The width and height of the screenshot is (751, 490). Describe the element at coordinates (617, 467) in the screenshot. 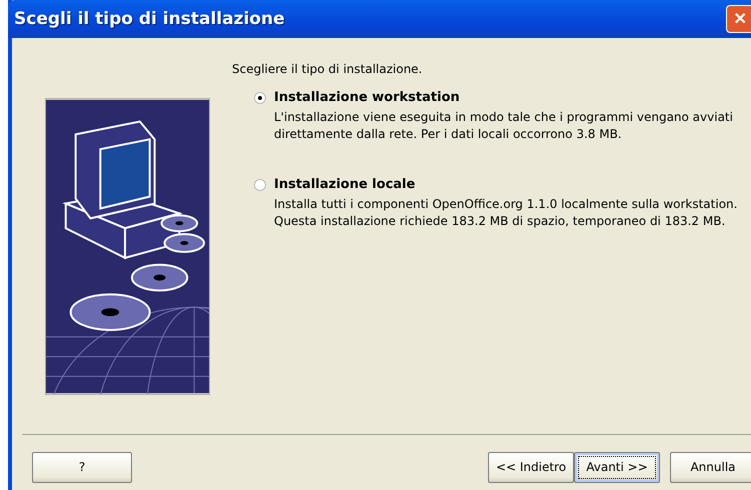

I see `nav-button: Avanti >>` at that location.